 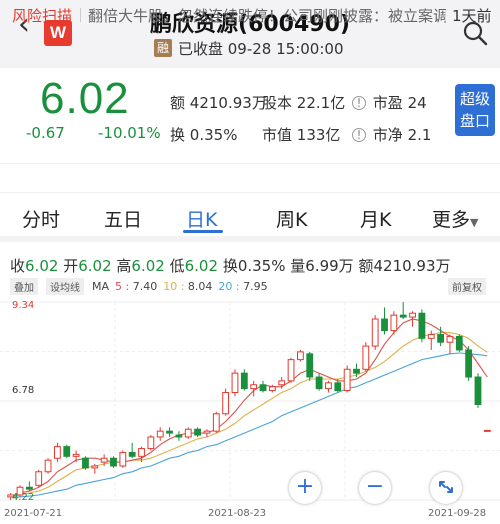 What do you see at coordinates (24, 286) in the screenshot?
I see `overlay-button: 叠加` at bounding box center [24, 286].